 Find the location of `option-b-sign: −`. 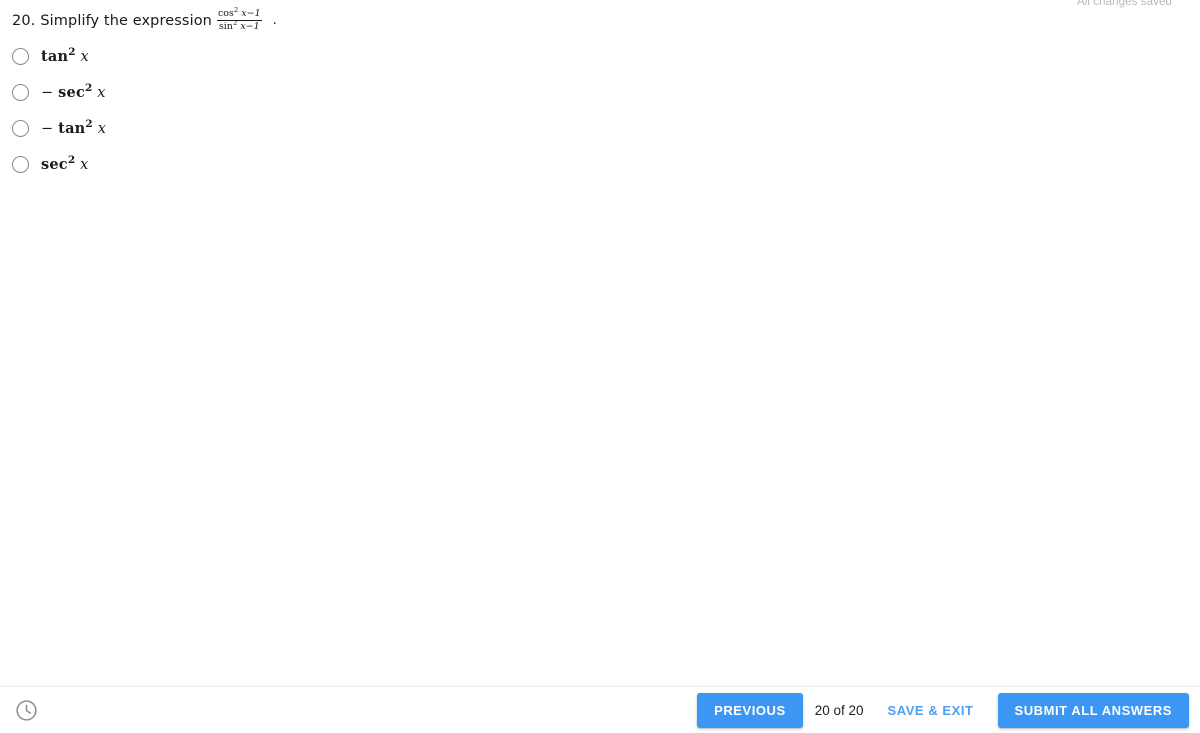

option-b-sign: − is located at coordinates (50, 92).